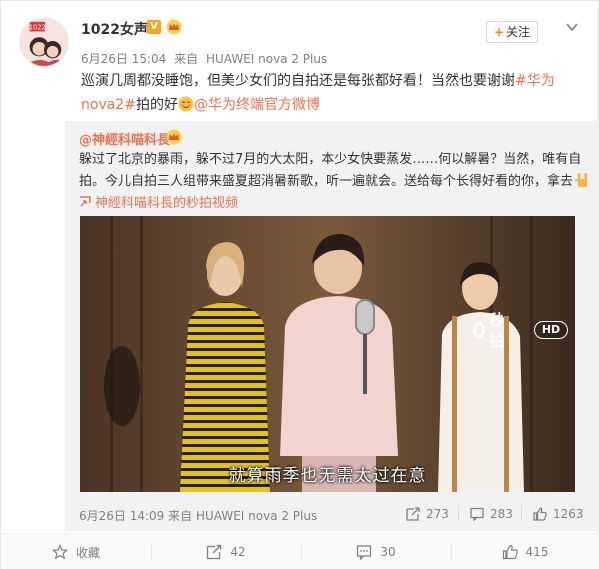  I want to click on post-text-1: 巡演几周都没睡饱，但美少女们的自拍还是每张都好看！当然也要谢谢, so click(298, 81).